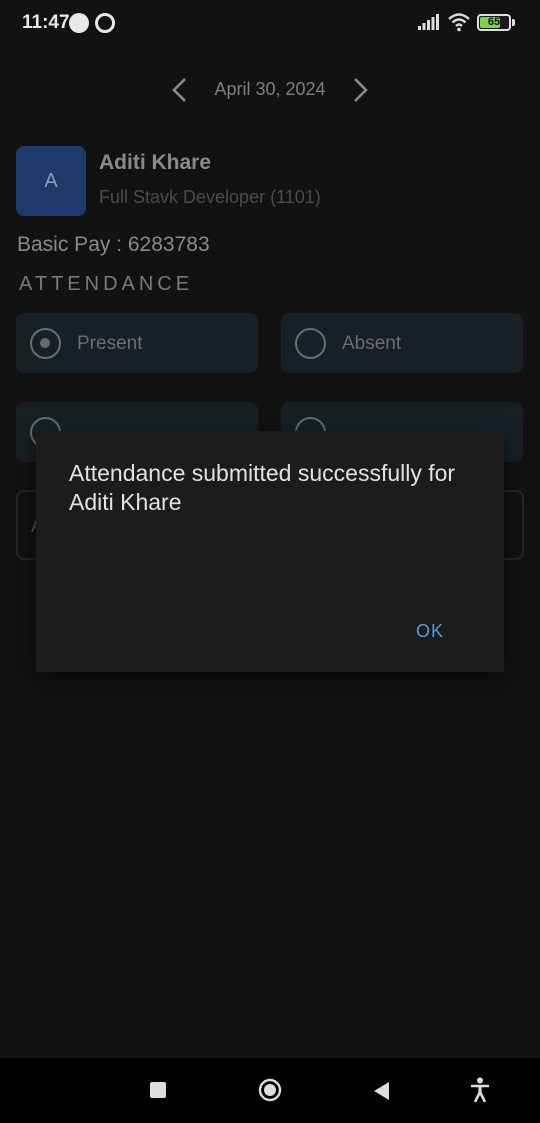  I want to click on sync-notification-icon, so click(105, 23).